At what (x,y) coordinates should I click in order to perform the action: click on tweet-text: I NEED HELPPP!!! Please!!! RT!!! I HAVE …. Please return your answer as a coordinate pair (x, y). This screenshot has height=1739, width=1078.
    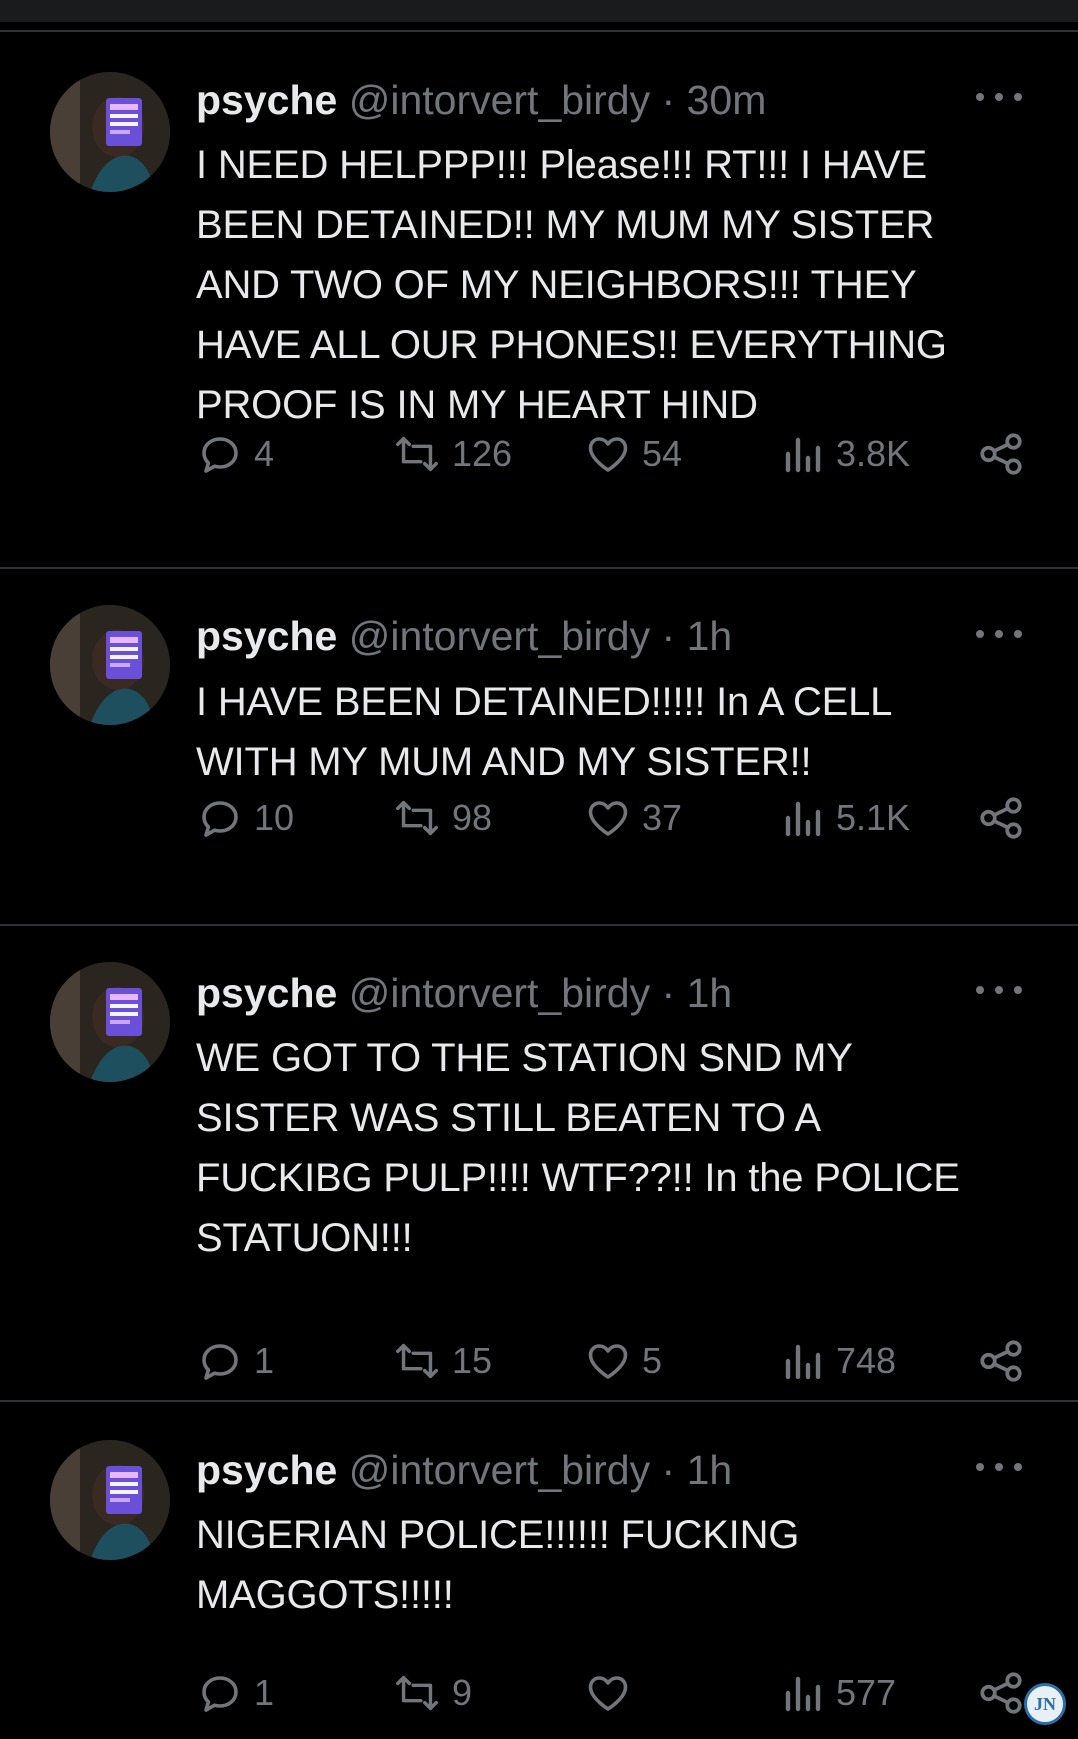
    Looking at the image, I should click on (571, 285).